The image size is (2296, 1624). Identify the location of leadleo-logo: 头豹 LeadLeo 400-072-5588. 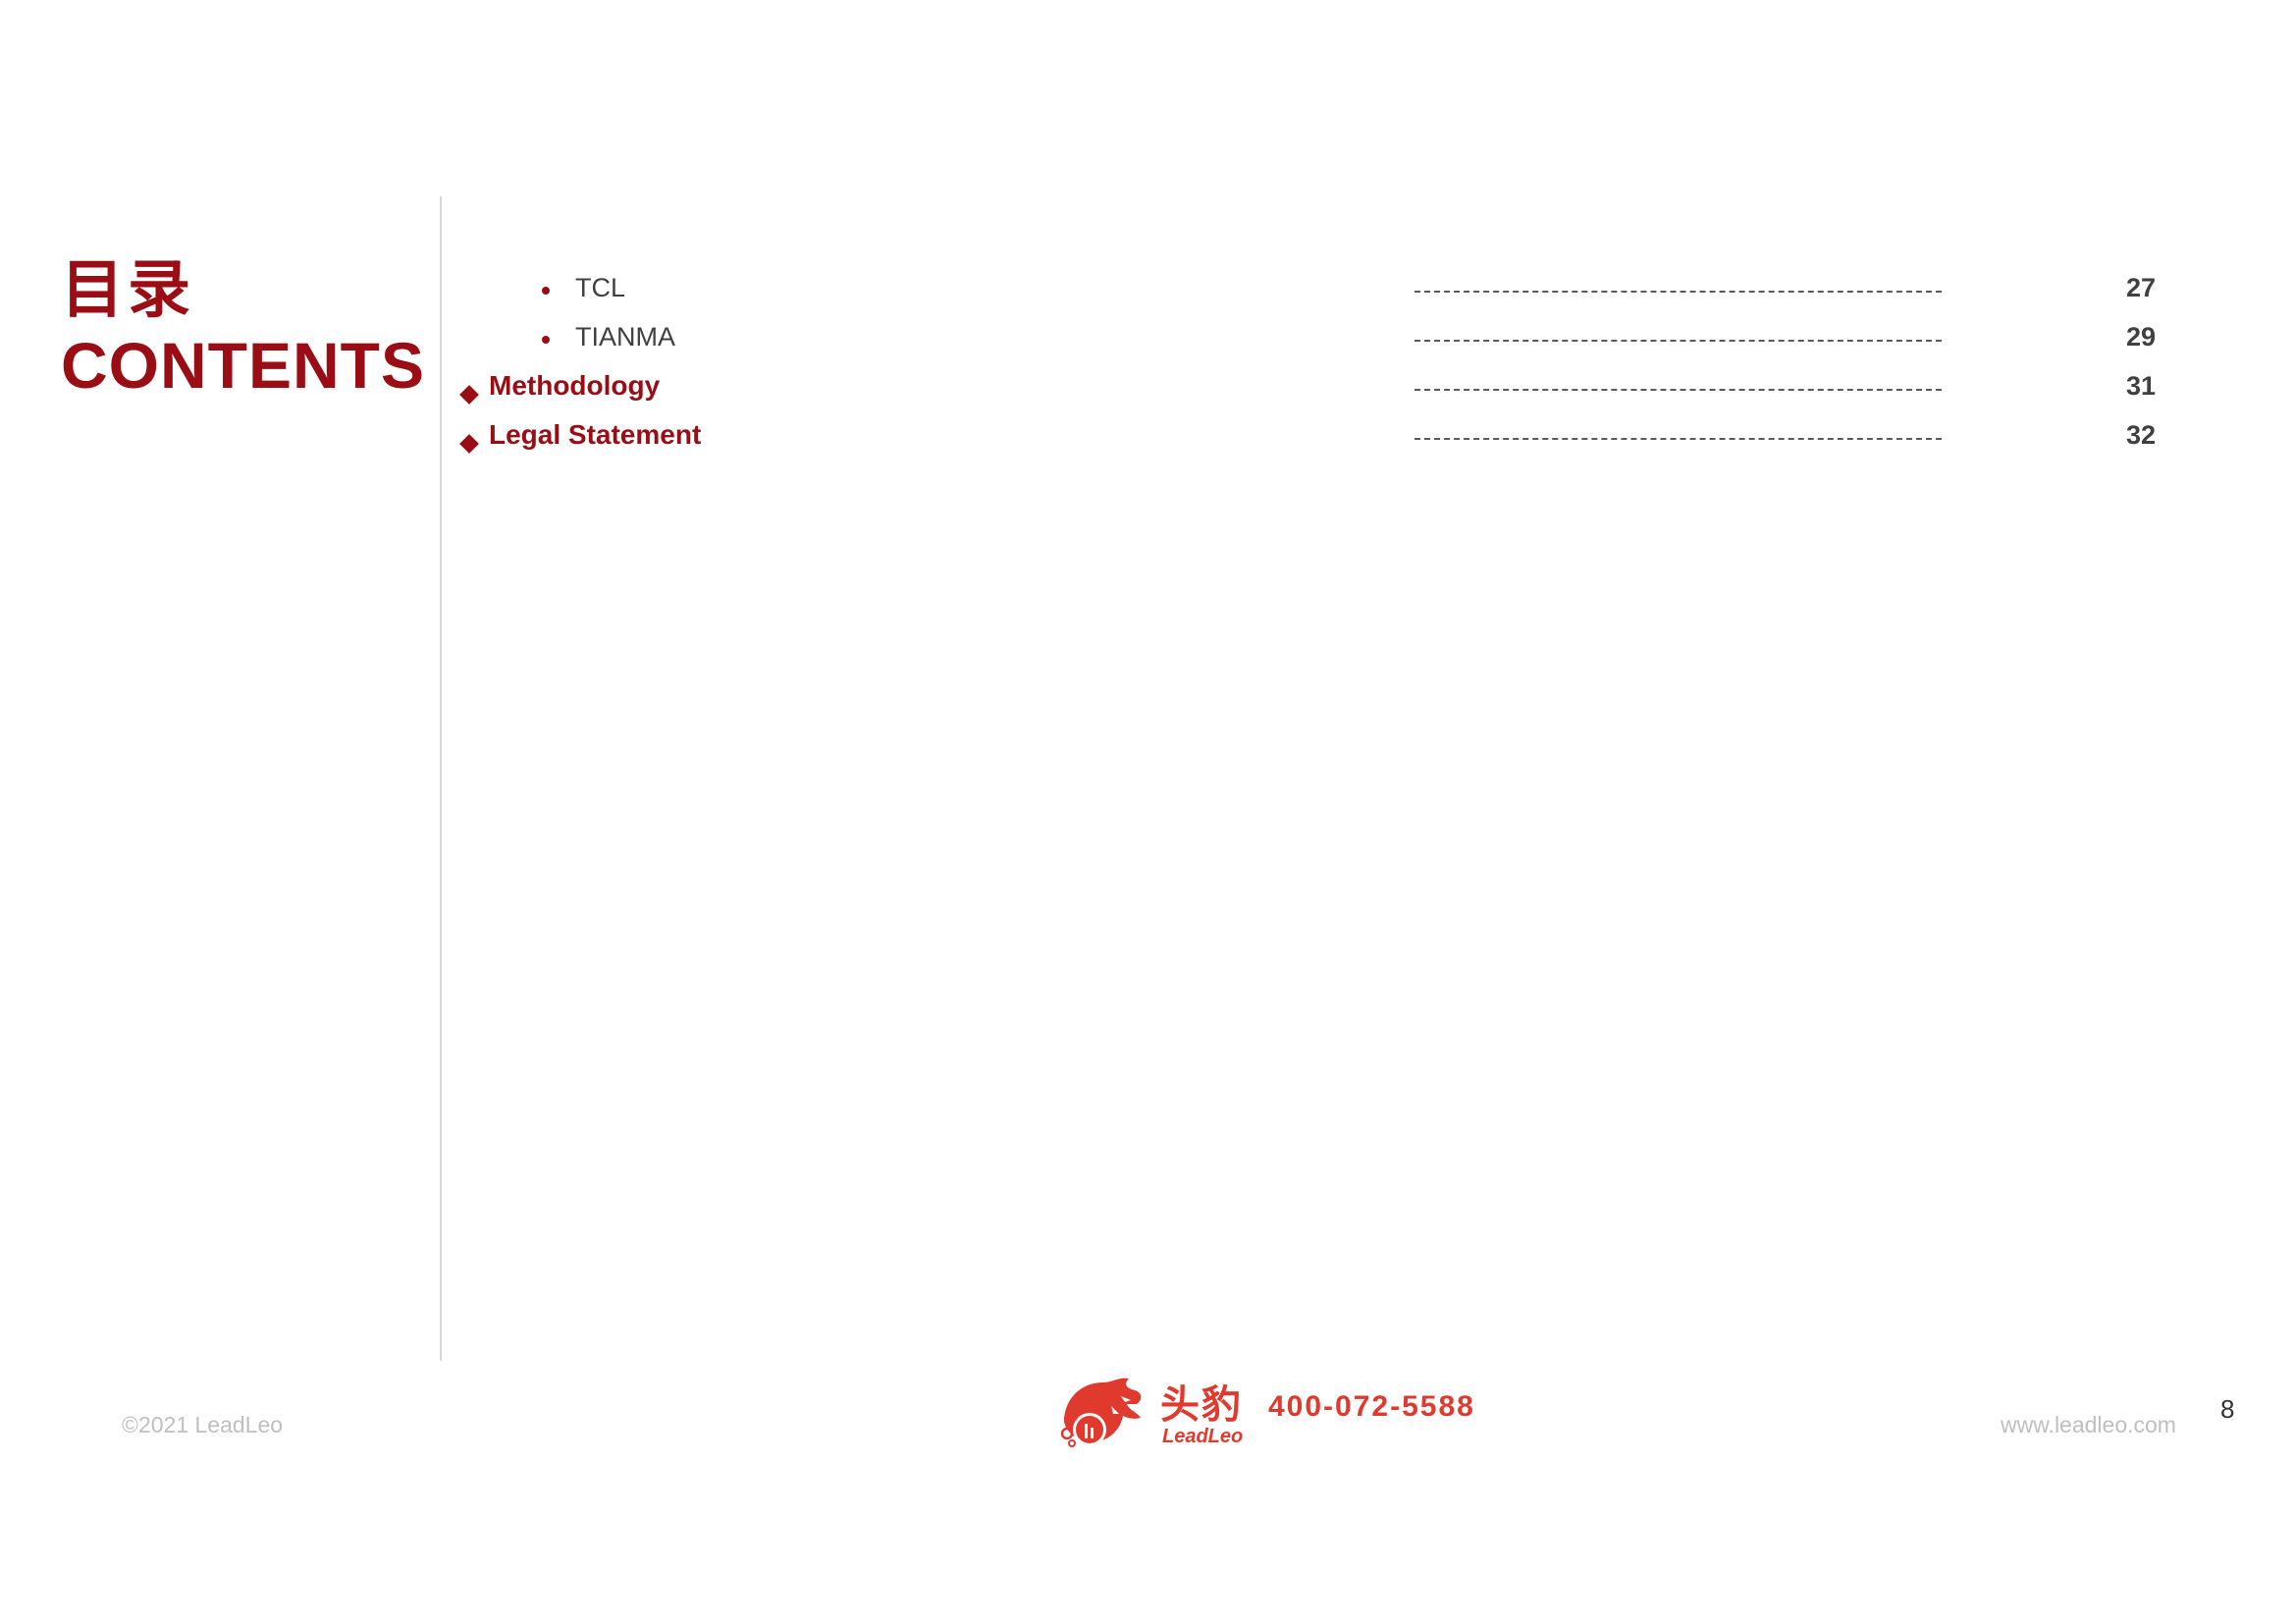
(1270, 1415).